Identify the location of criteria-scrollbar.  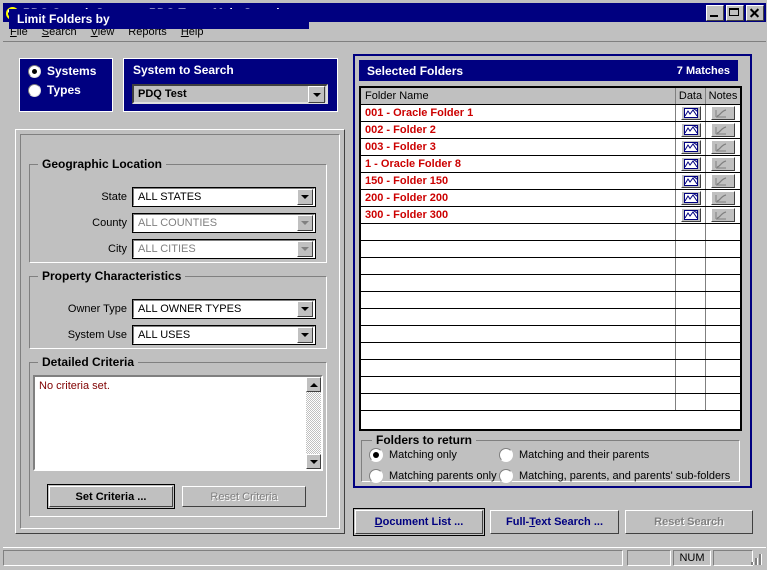
(313, 423).